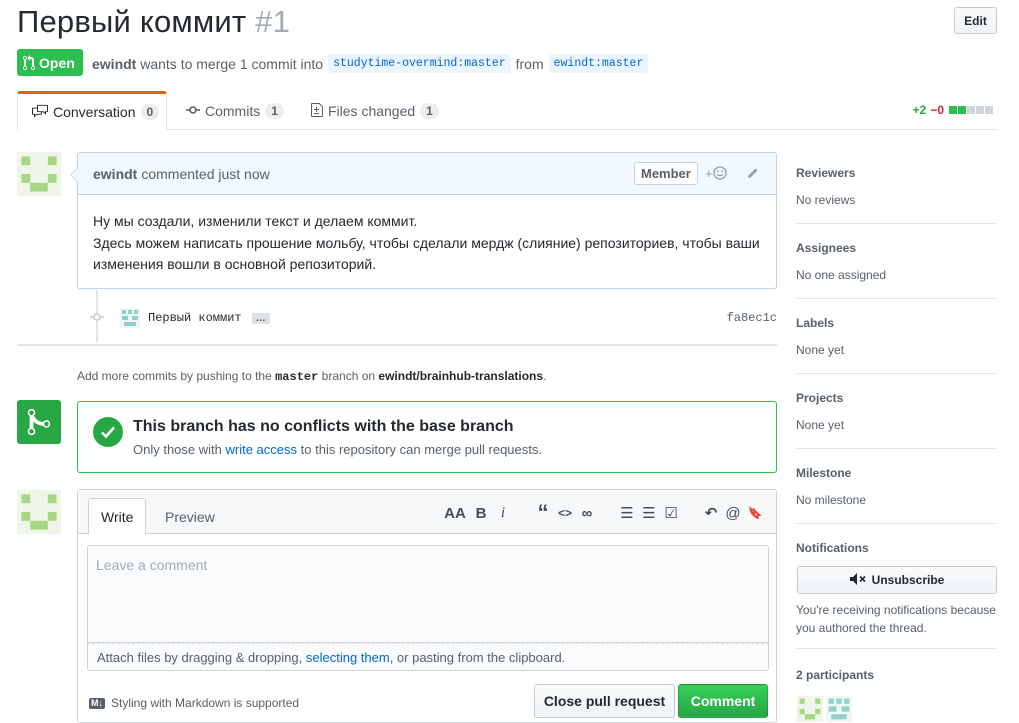 This screenshot has width=1019, height=723. I want to click on merge-sub-prefix: Only those with, so click(177, 449).